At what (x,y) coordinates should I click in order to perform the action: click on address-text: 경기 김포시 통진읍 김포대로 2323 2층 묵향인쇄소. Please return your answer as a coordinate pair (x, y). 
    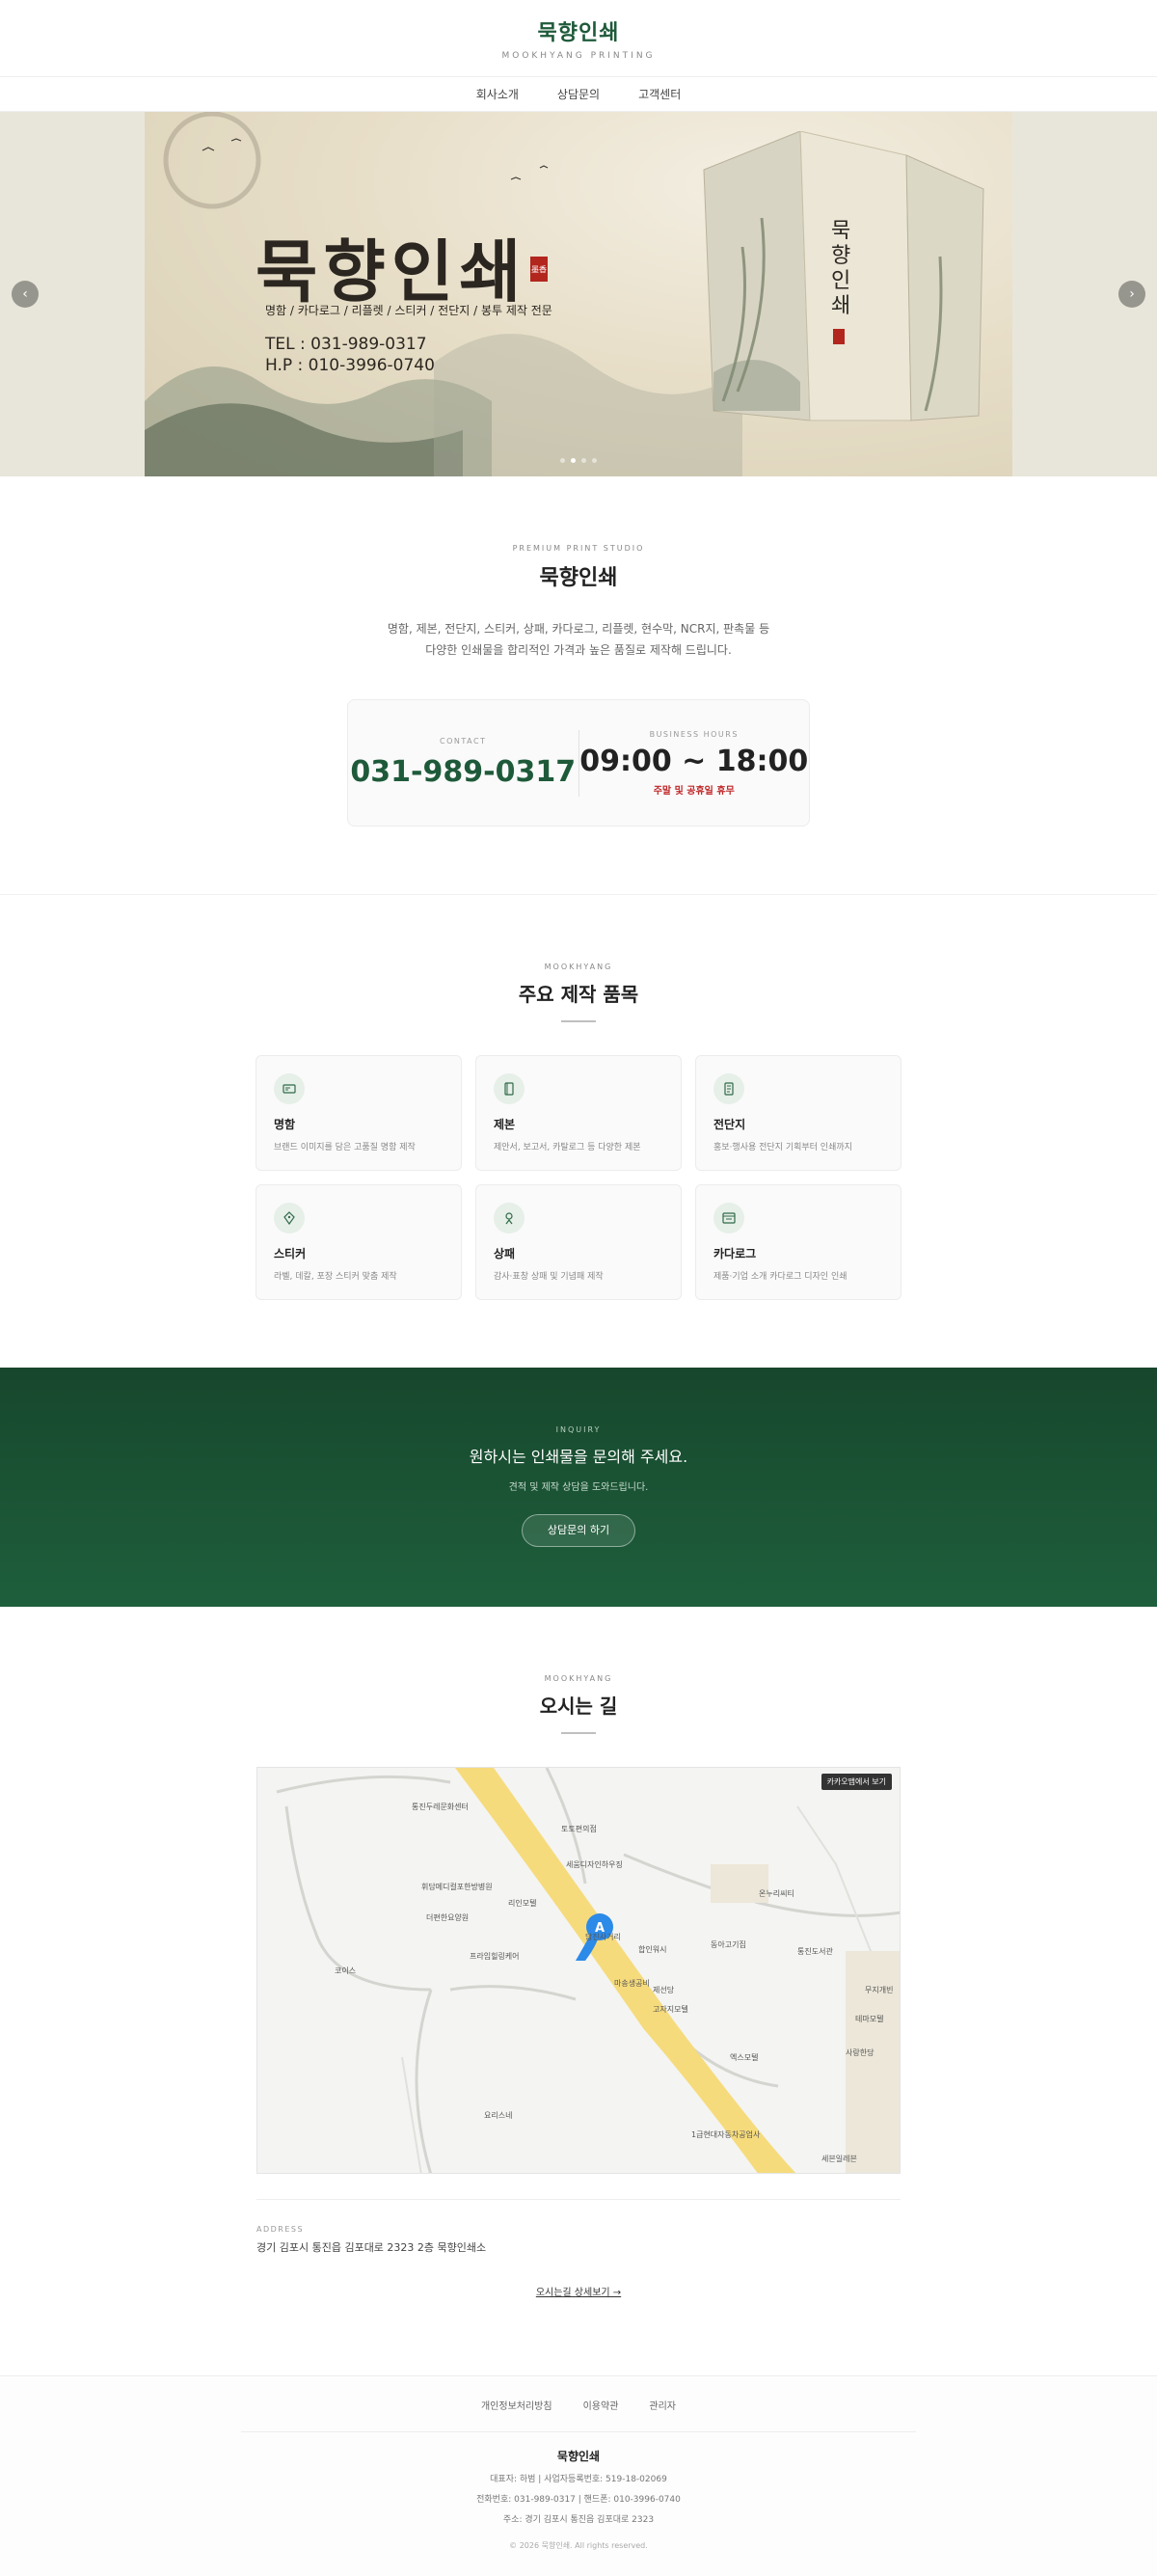
    Looking at the image, I should click on (371, 2247).